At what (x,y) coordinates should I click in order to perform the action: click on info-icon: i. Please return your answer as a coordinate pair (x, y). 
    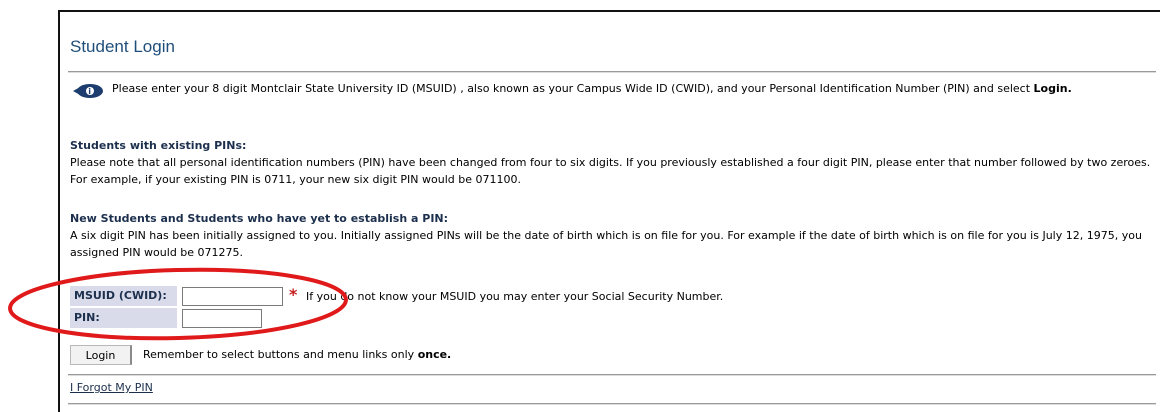
    Looking at the image, I should click on (88, 91).